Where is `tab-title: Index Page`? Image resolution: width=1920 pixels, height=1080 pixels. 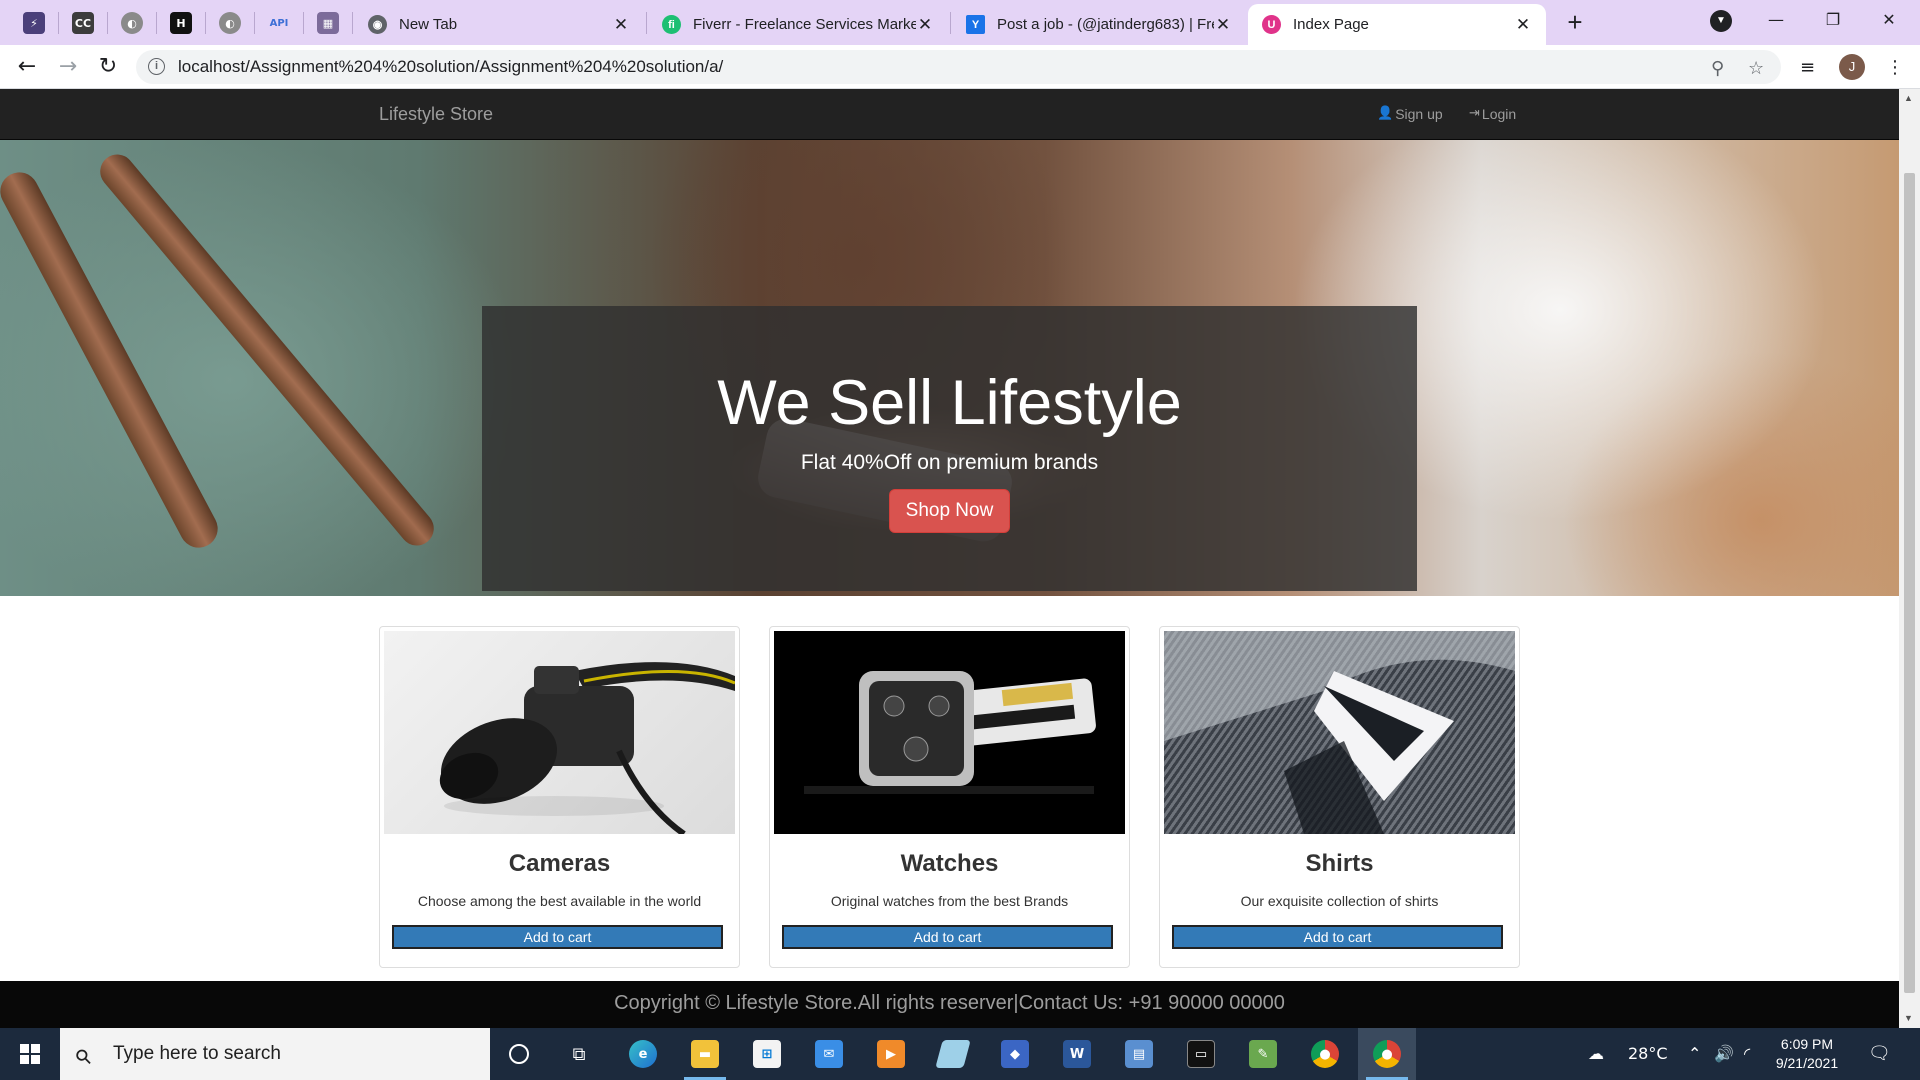 tab-title: Index Page is located at coordinates (1331, 24).